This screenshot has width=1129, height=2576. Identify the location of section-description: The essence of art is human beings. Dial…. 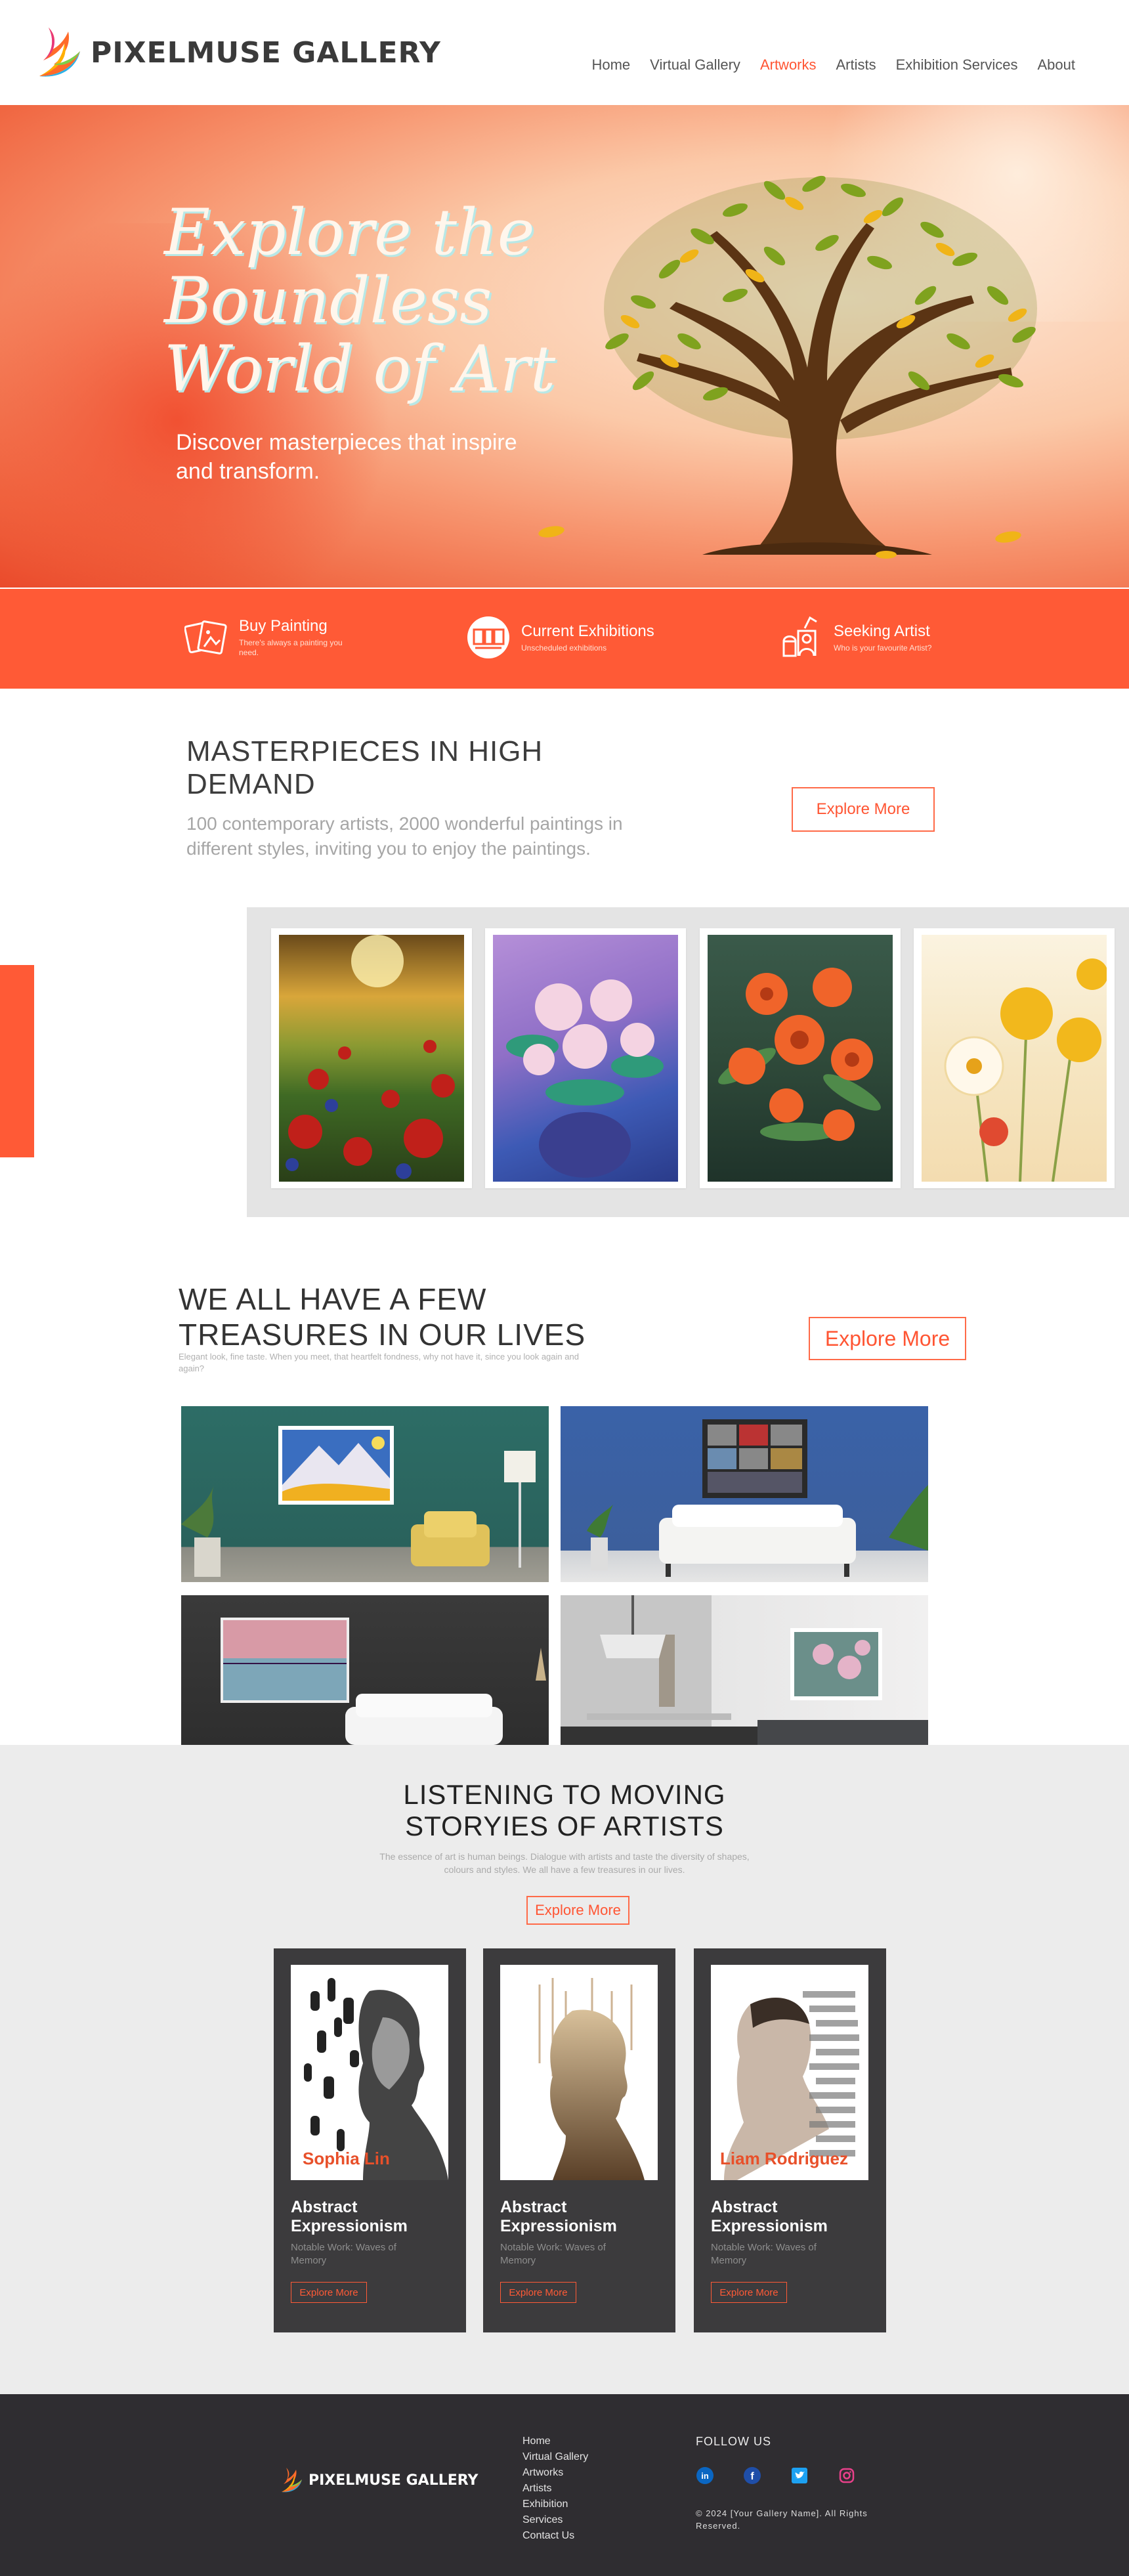
(564, 1863).